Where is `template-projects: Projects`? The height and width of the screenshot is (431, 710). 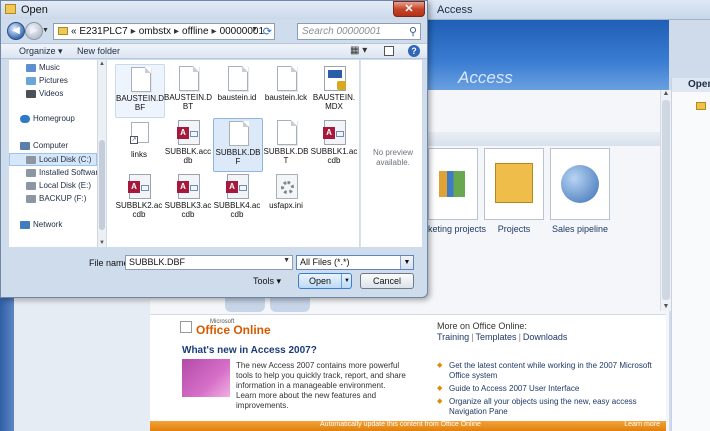 template-projects: Projects is located at coordinates (514, 191).